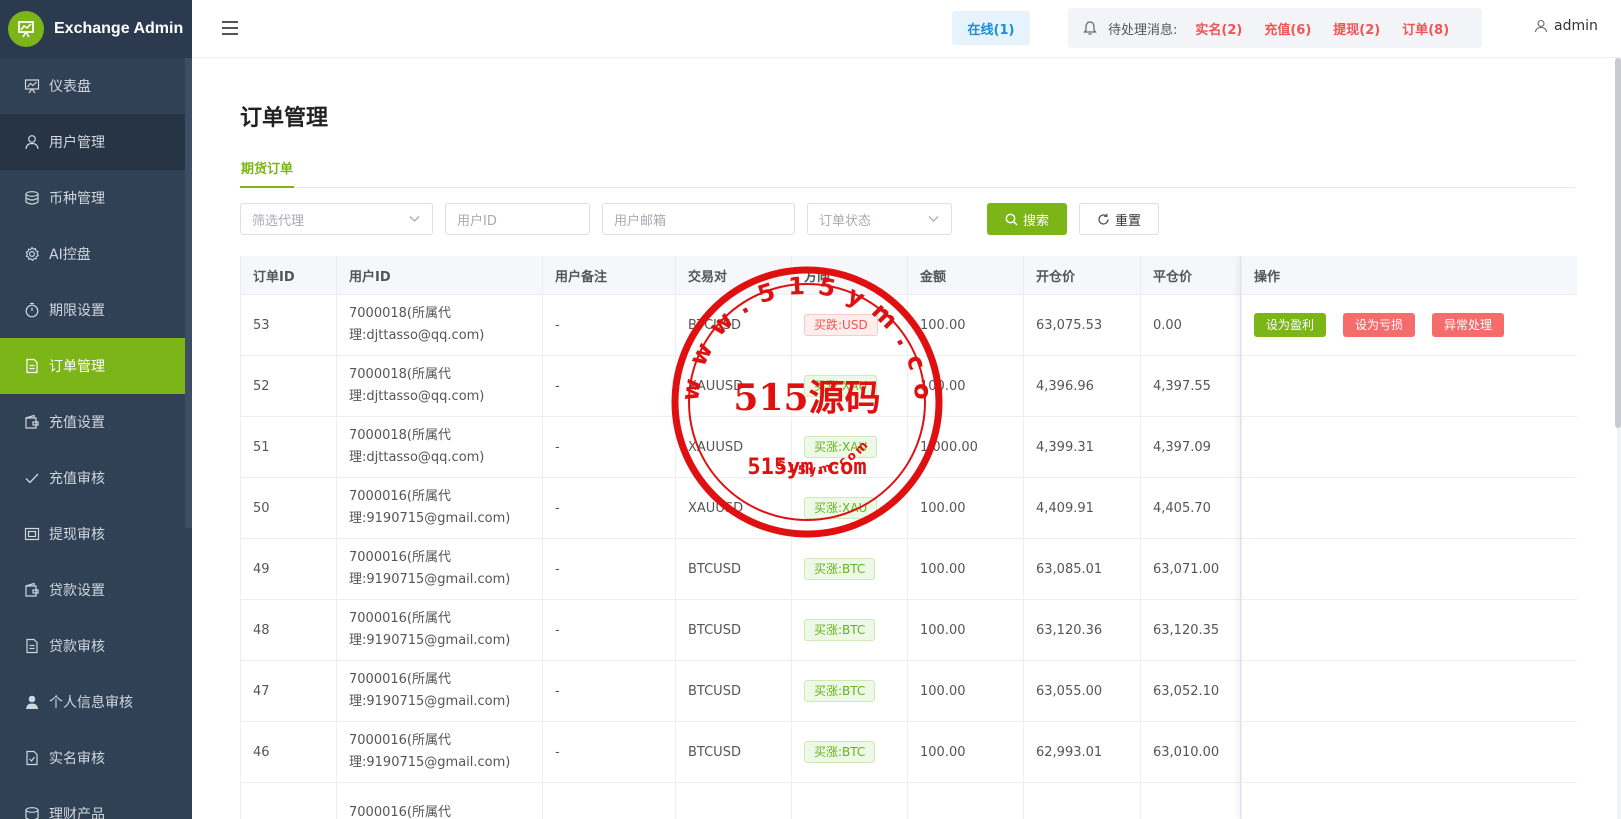  I want to click on refresh-icon, so click(1103, 219).